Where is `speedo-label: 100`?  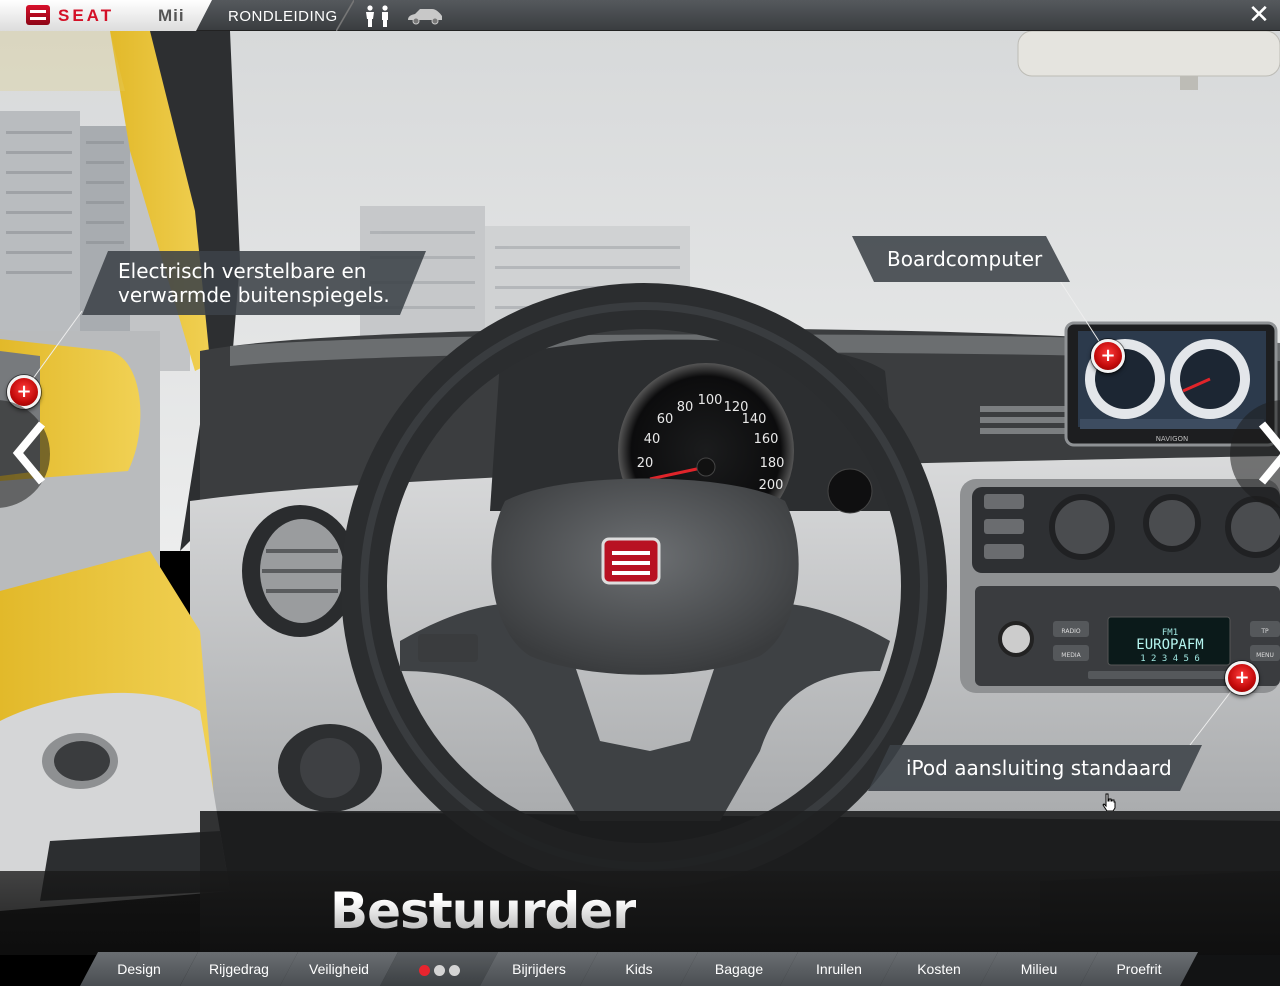
speedo-label: 100 is located at coordinates (710, 400).